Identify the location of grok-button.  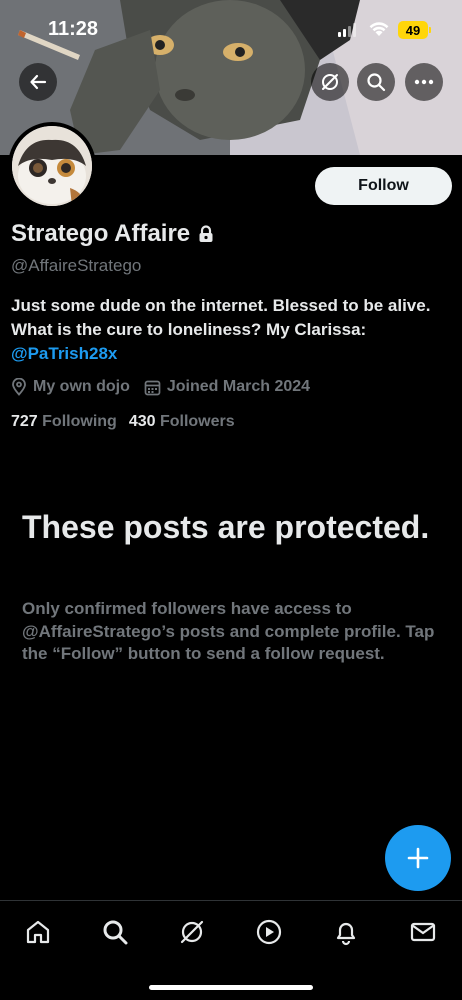
(330, 82).